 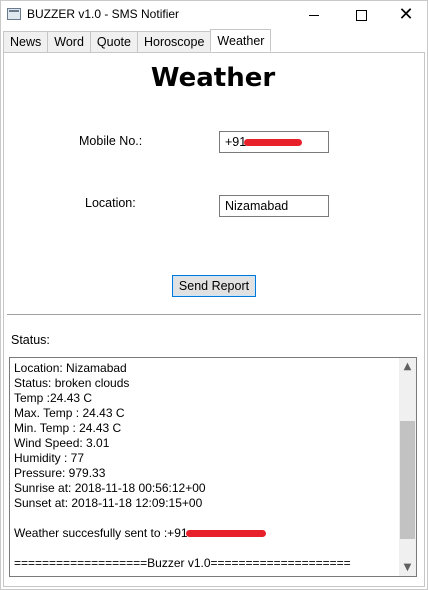 What do you see at coordinates (103, 14) in the screenshot?
I see `window-title: BUZZER v1.0 - SMS Notifier` at bounding box center [103, 14].